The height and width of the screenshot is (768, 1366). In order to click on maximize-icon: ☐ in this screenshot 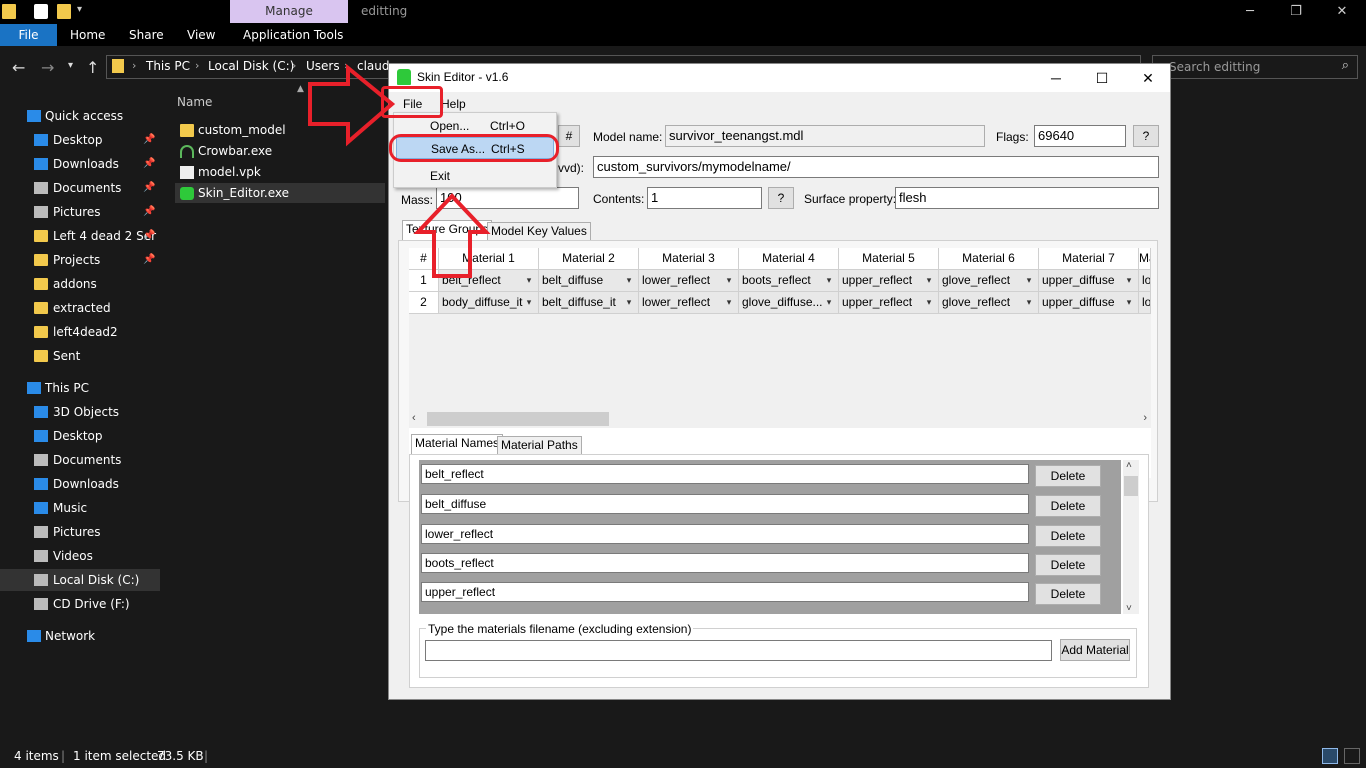, I will do `click(1102, 78)`.